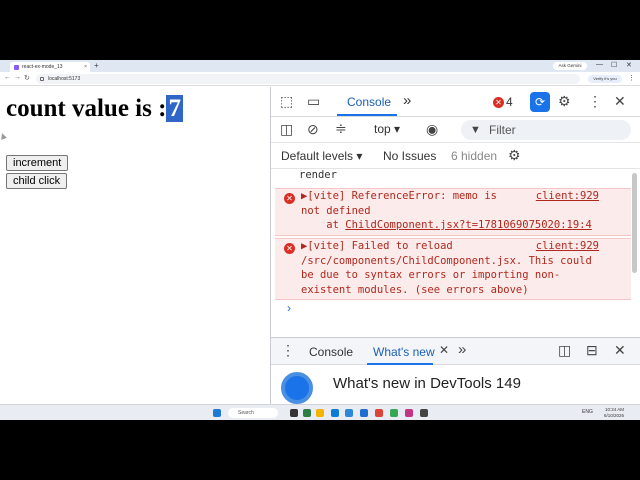 This screenshot has width=640, height=480. Describe the element at coordinates (455, 102) in the screenshot. I see `devtools-tab-bar: ⬚ ▭ Console » ✕ 4 ⟳ ⚙ ⋮ ✕` at that location.